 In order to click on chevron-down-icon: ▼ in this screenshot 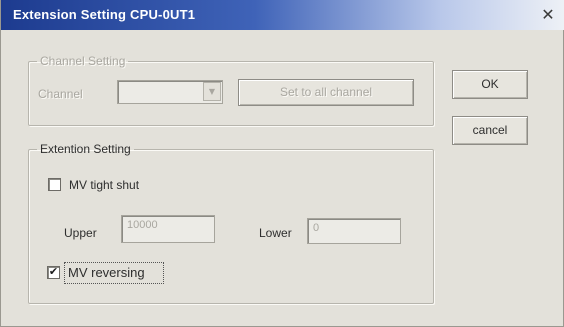, I will do `click(212, 91)`.